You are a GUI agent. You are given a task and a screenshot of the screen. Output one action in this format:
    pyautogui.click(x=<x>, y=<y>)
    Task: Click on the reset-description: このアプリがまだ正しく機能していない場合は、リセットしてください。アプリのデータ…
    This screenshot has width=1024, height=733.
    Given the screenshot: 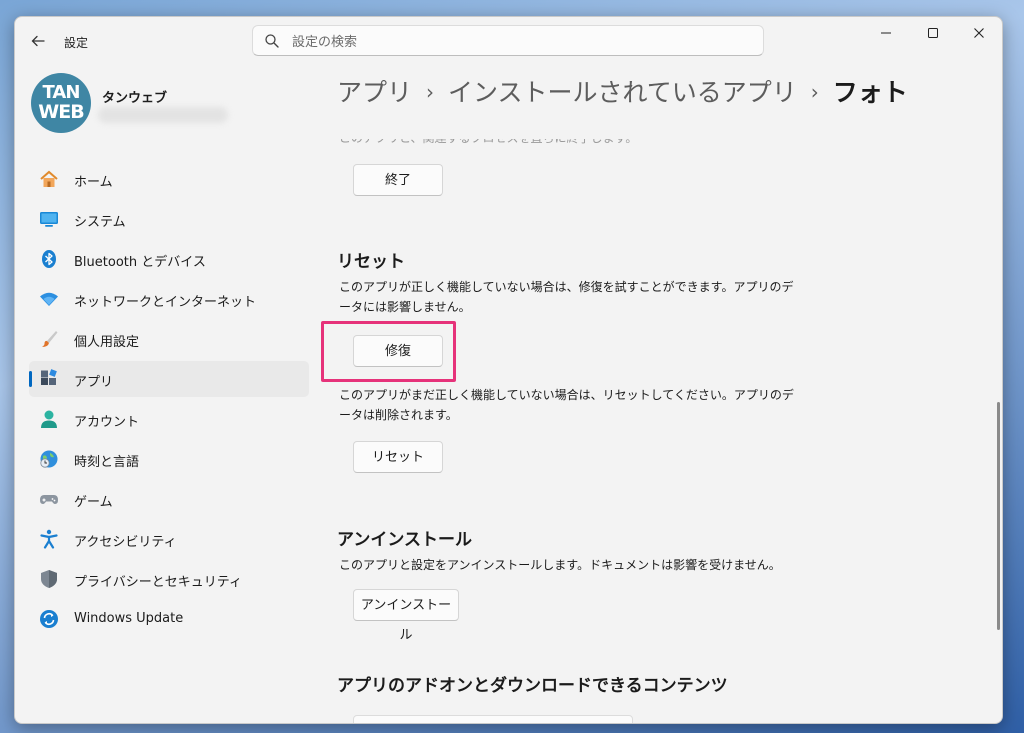 What is the action you would take?
    pyautogui.click(x=566, y=405)
    